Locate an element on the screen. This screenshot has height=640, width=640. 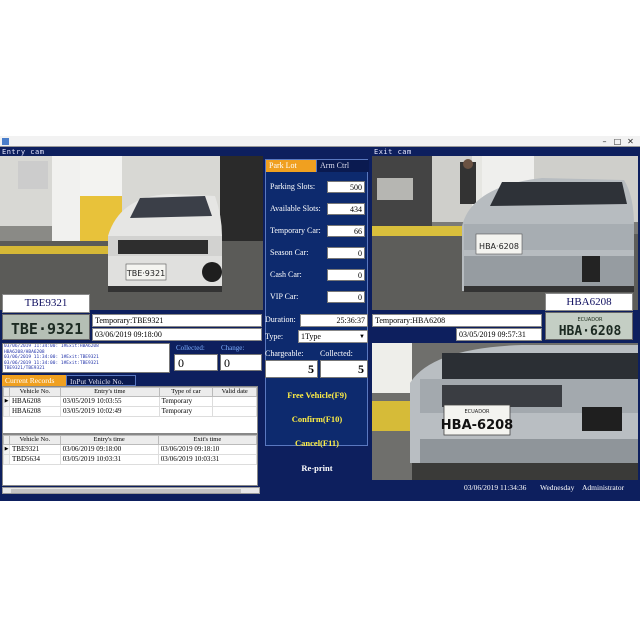
billing-collected-input: 5 is located at coordinates (344, 369).